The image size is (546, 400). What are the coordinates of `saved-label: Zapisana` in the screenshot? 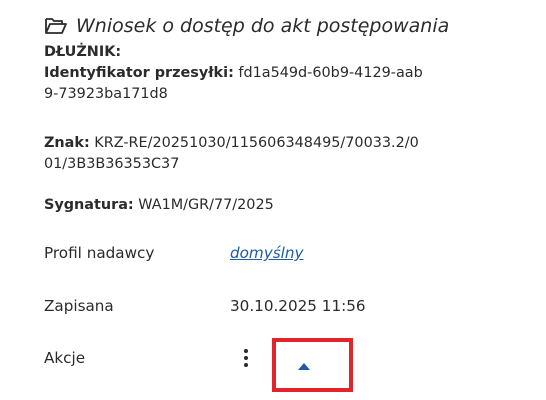 It's located at (79, 306).